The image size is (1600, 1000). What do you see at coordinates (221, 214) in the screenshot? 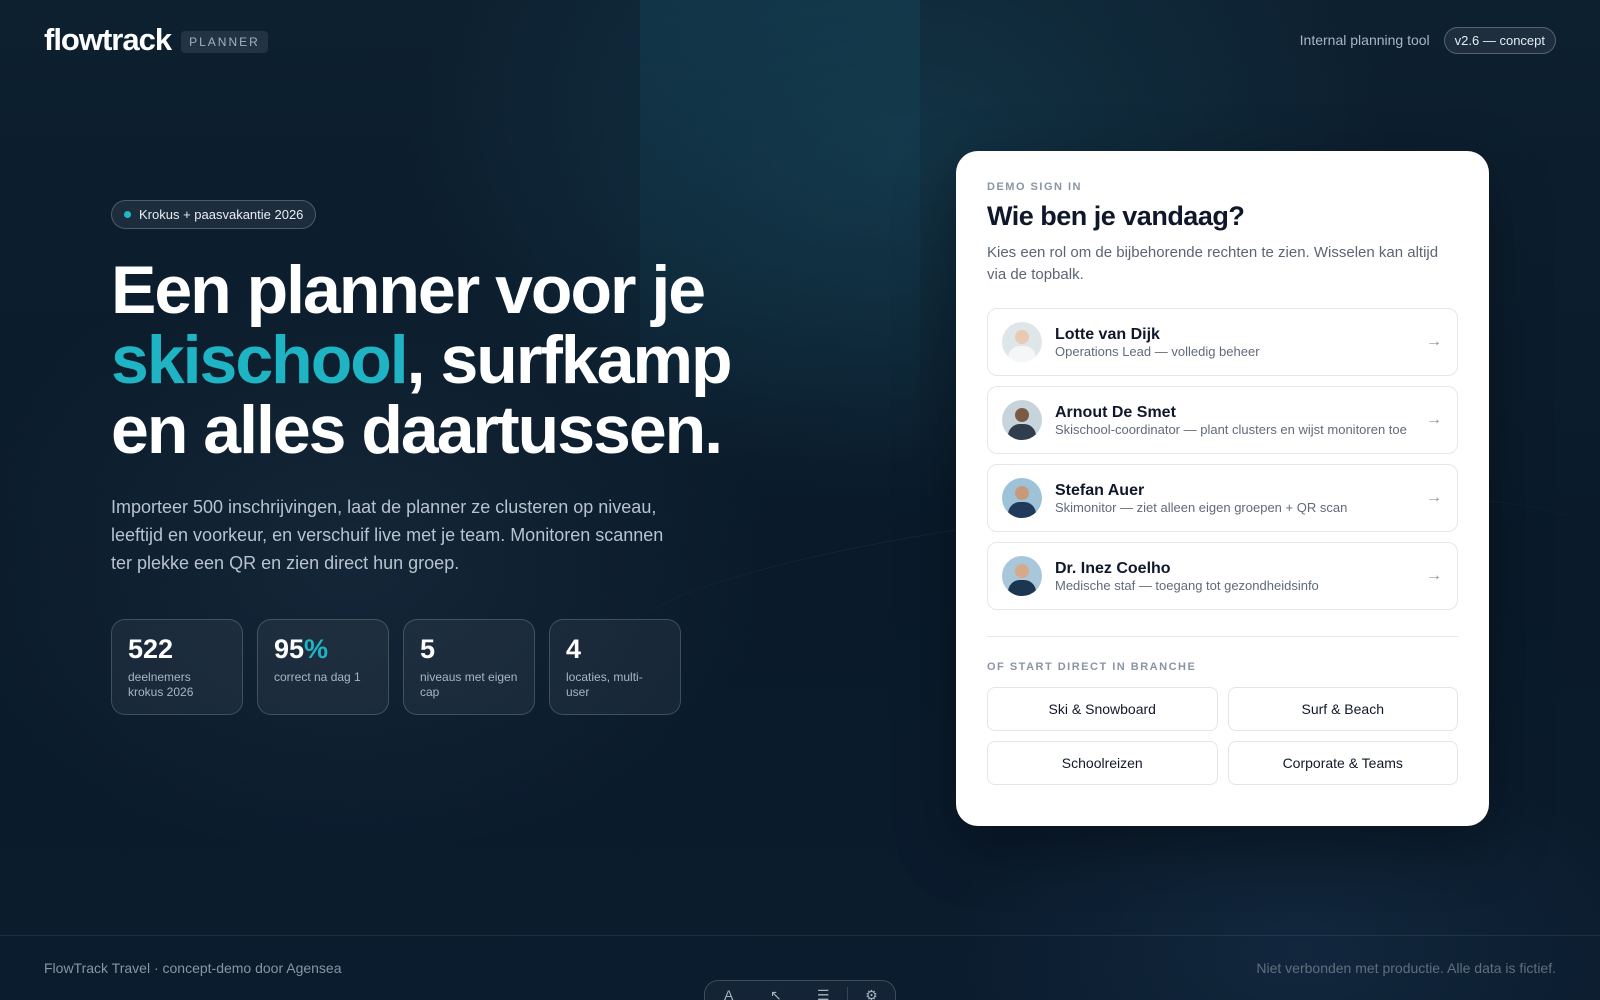
I see `season-tag-label: Krokus + paasvakantie 2026` at bounding box center [221, 214].